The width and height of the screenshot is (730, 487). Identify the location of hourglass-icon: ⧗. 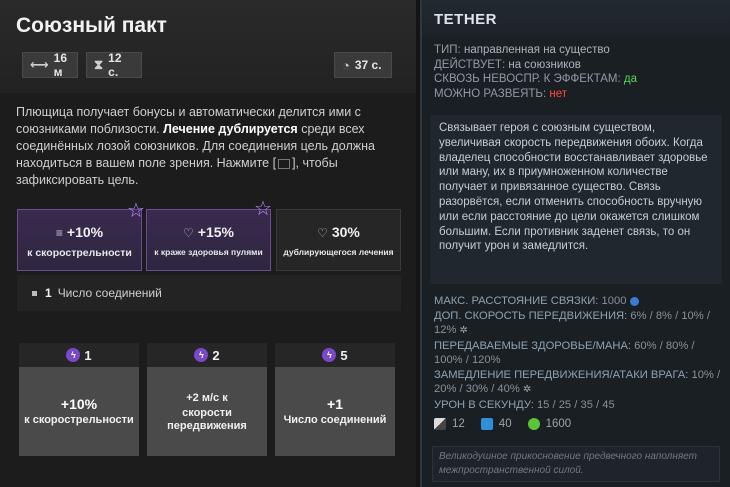
(99, 64).